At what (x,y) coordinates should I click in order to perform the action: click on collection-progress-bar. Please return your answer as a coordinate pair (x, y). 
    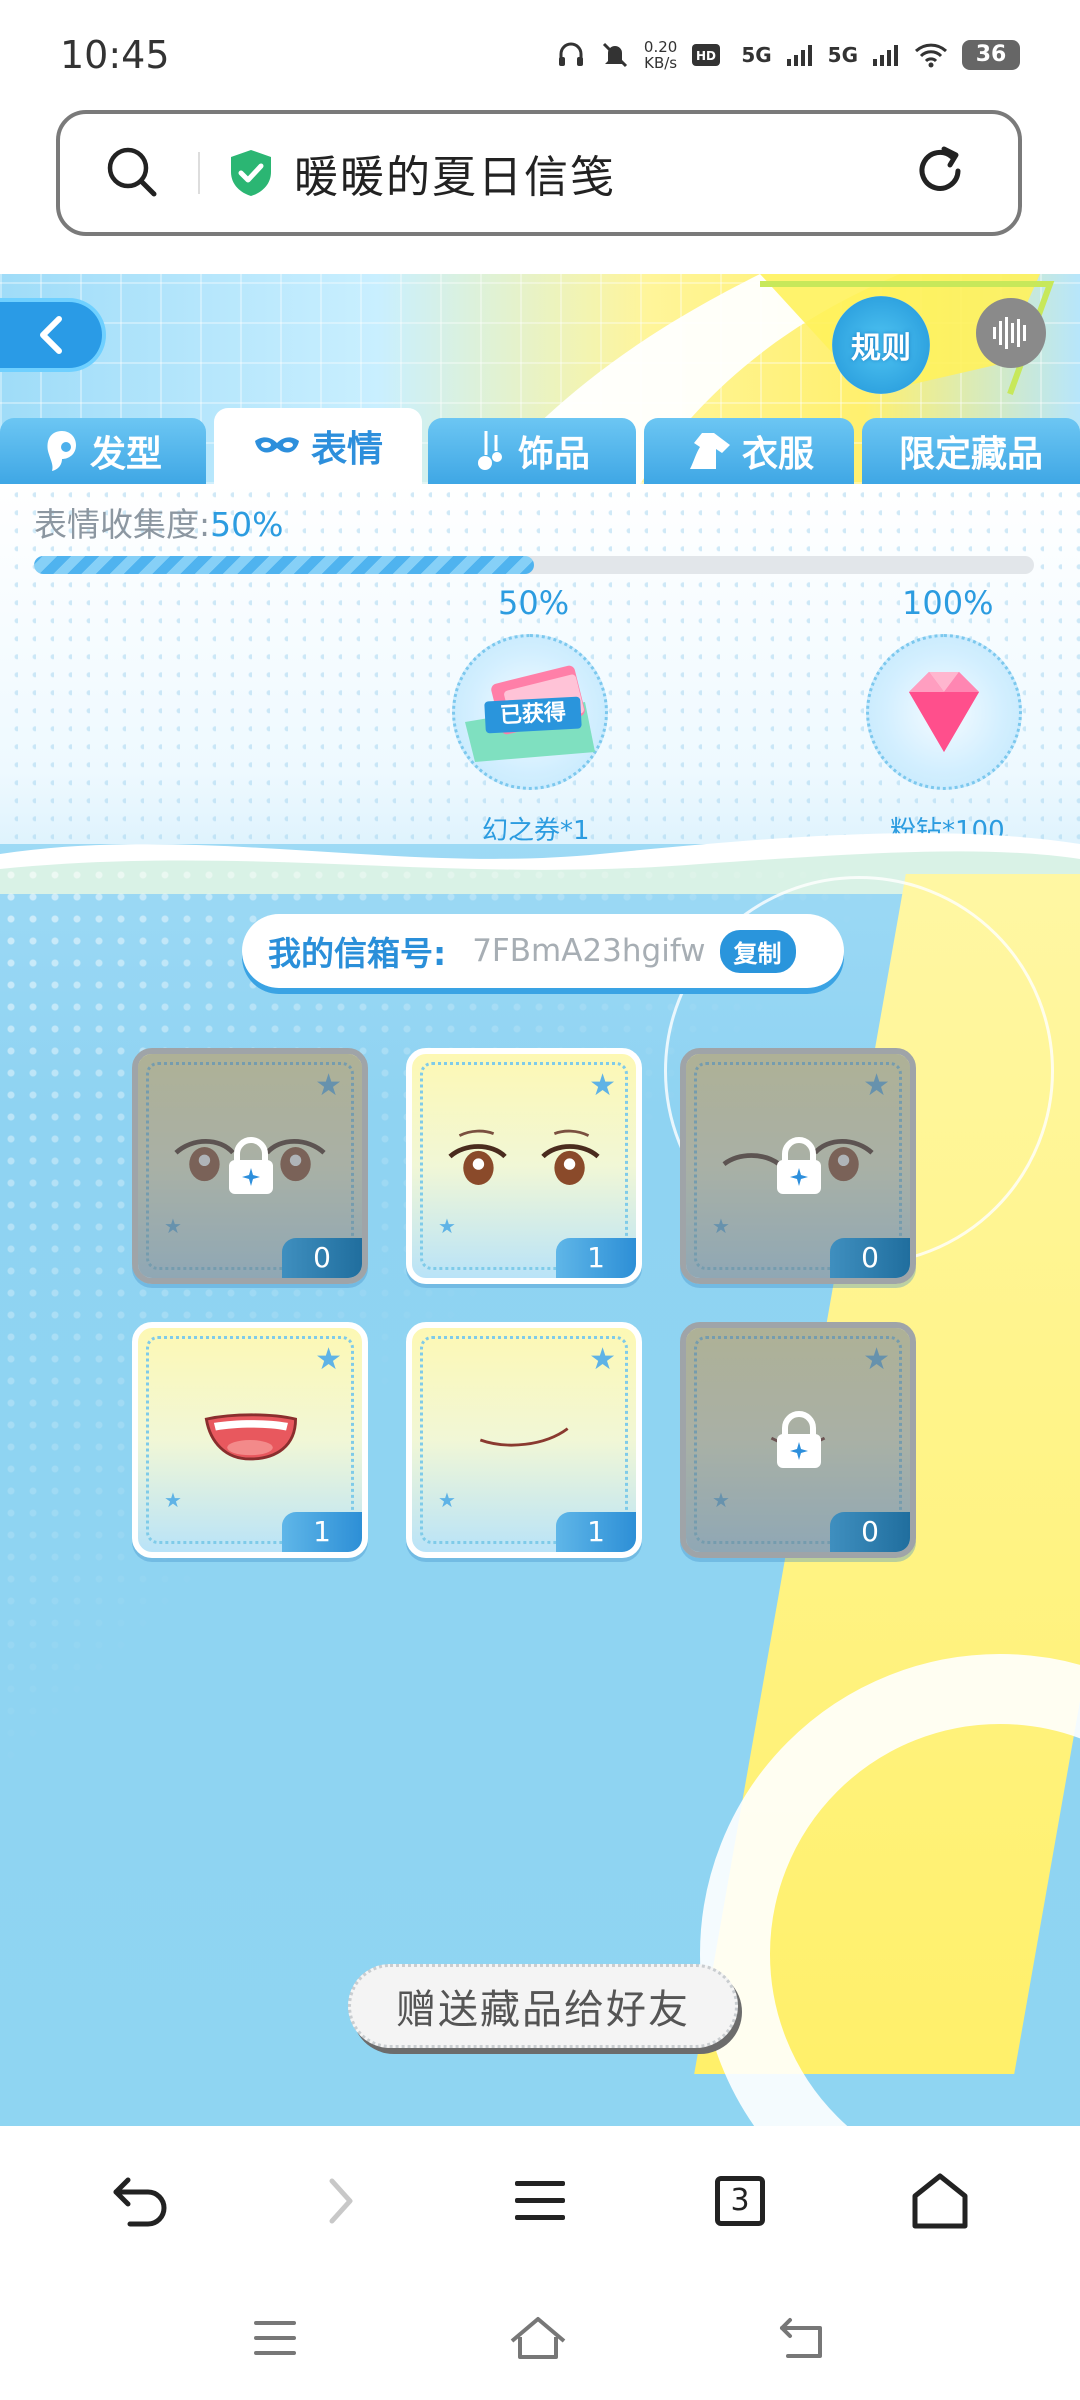
    Looking at the image, I should click on (534, 565).